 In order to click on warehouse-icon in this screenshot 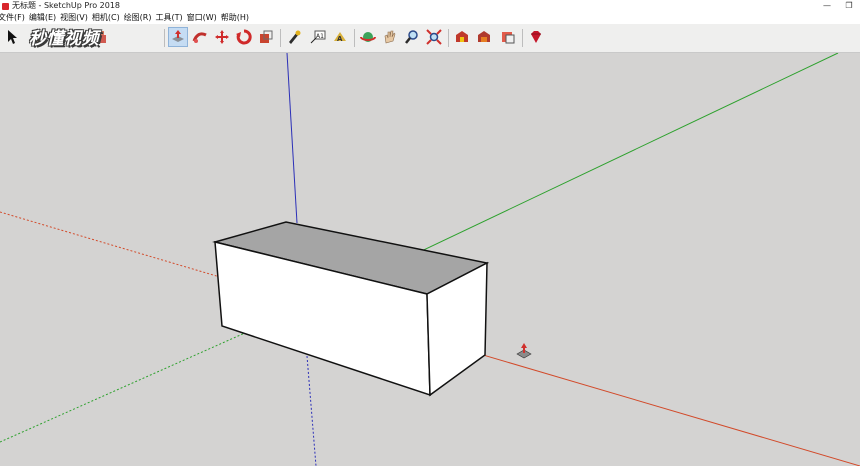, I will do `click(462, 36)`.